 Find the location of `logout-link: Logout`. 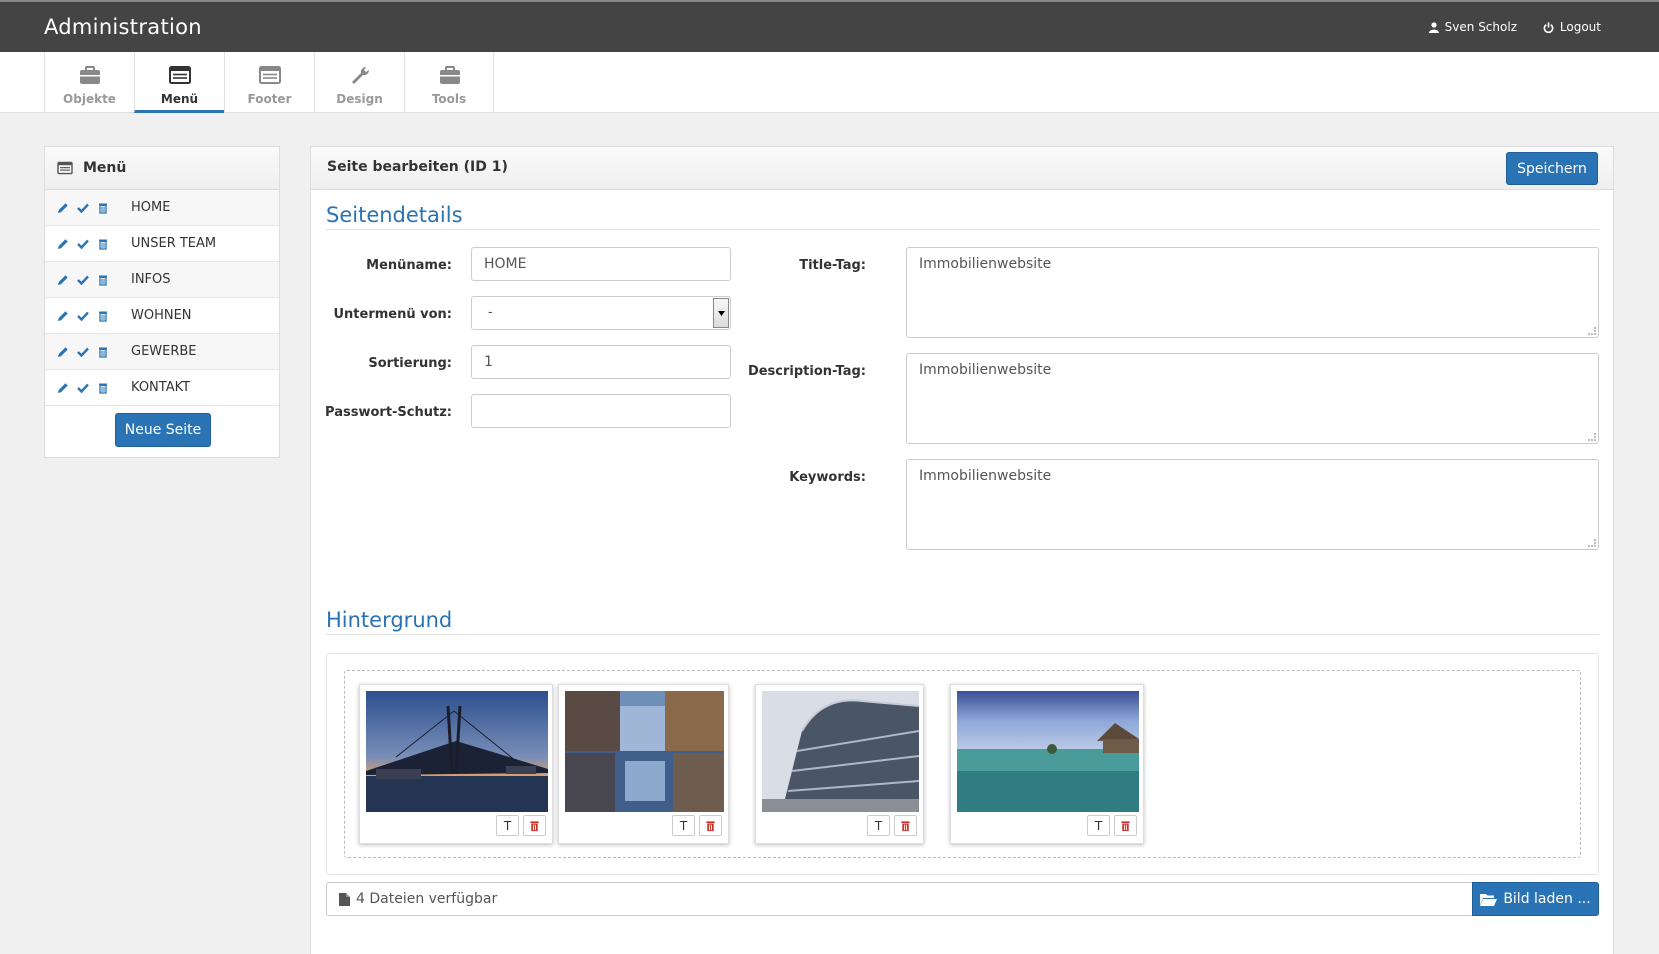

logout-link: Logout is located at coordinates (1572, 27).